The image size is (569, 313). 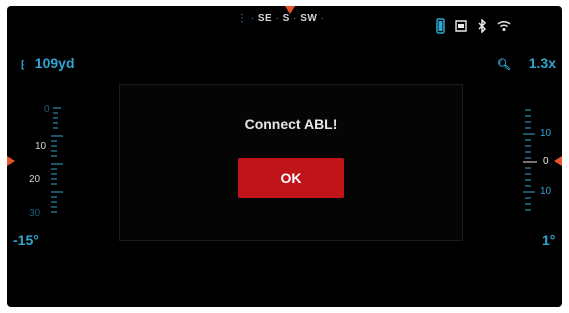 What do you see at coordinates (57, 160) in the screenshot?
I see `left-scale-ticks` at bounding box center [57, 160].